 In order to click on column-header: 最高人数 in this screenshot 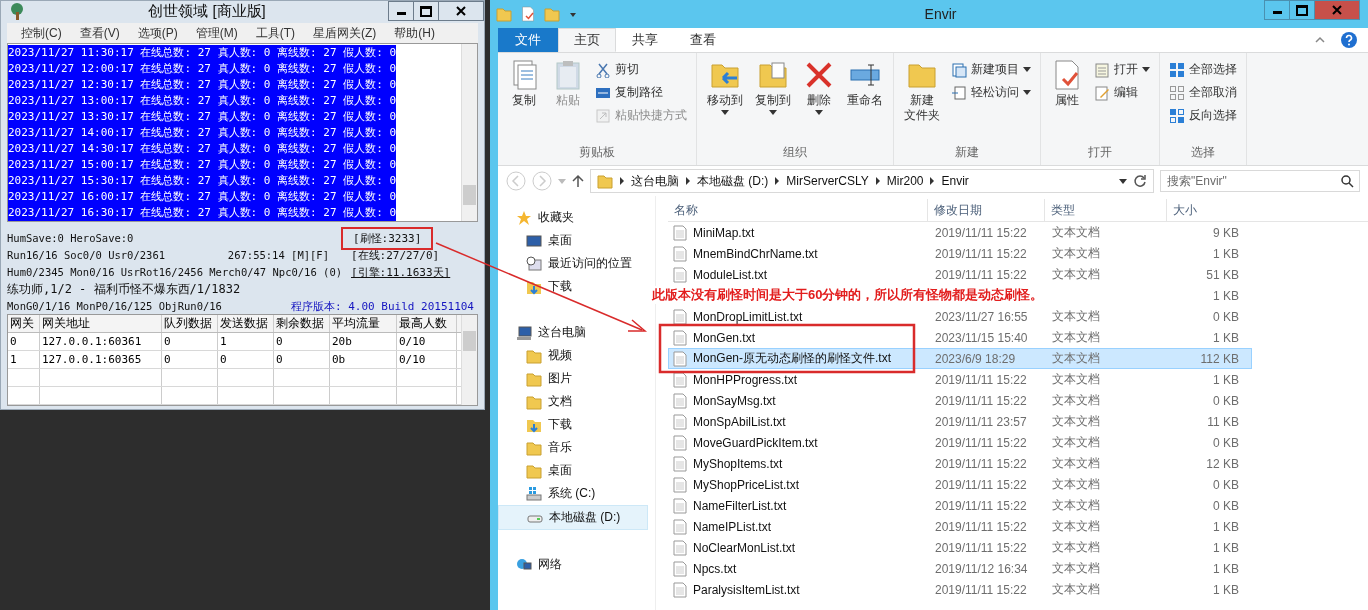, I will do `click(427, 323)`.